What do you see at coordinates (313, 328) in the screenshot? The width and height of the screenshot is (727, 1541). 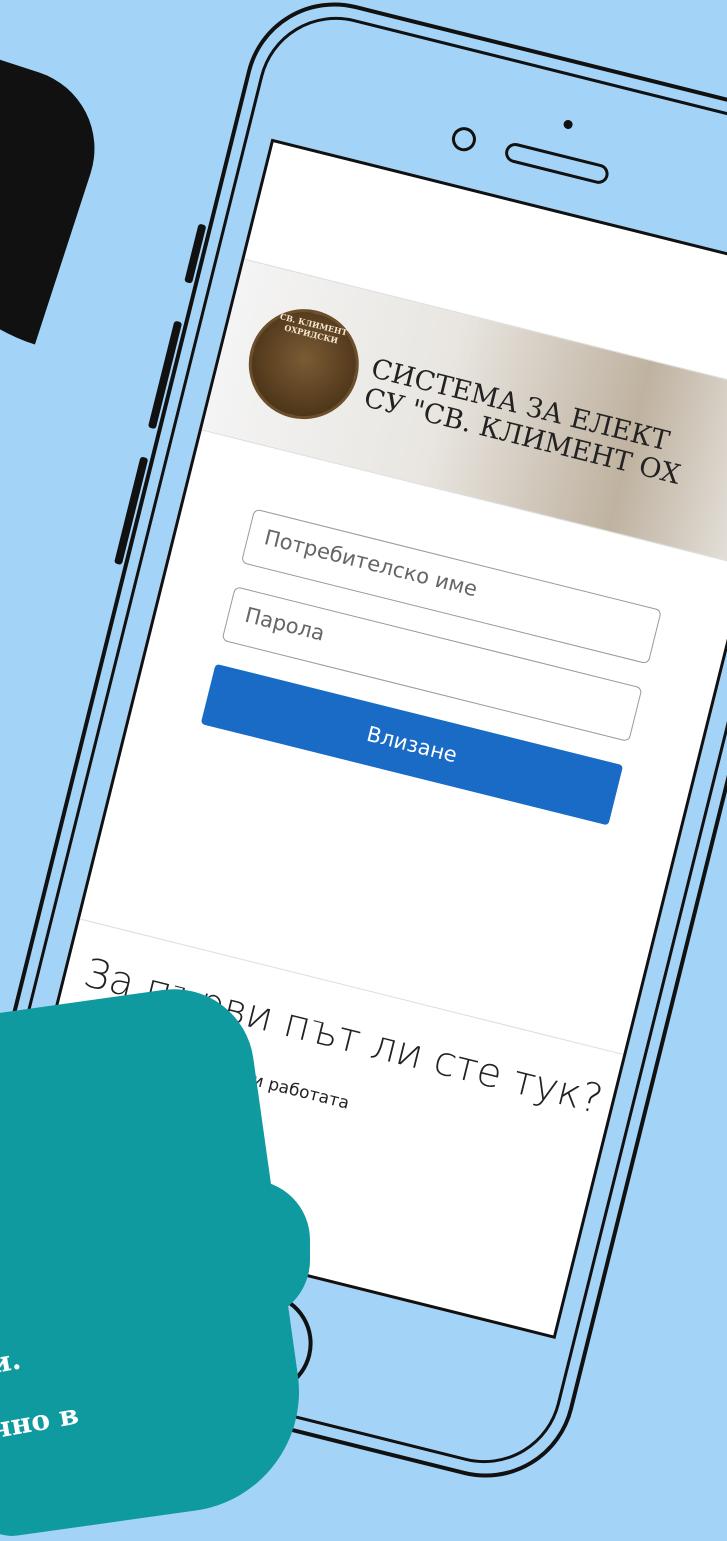 I see `seal-text: СВ. КЛИМЕНТ ОХРИДСКИ` at bounding box center [313, 328].